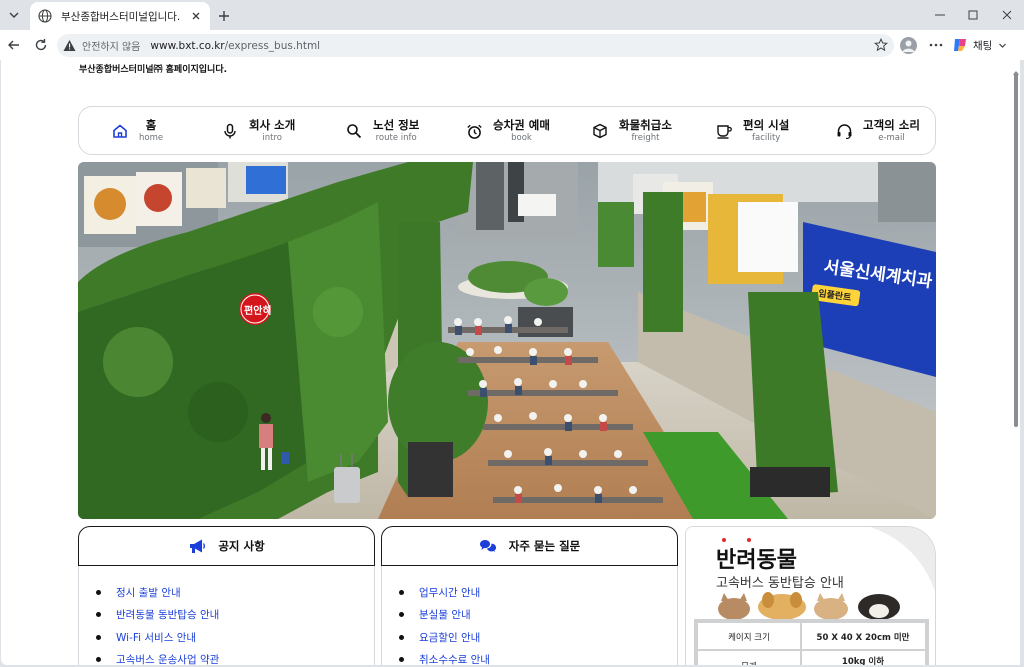  I want to click on close-tab-icon, so click(196, 16).